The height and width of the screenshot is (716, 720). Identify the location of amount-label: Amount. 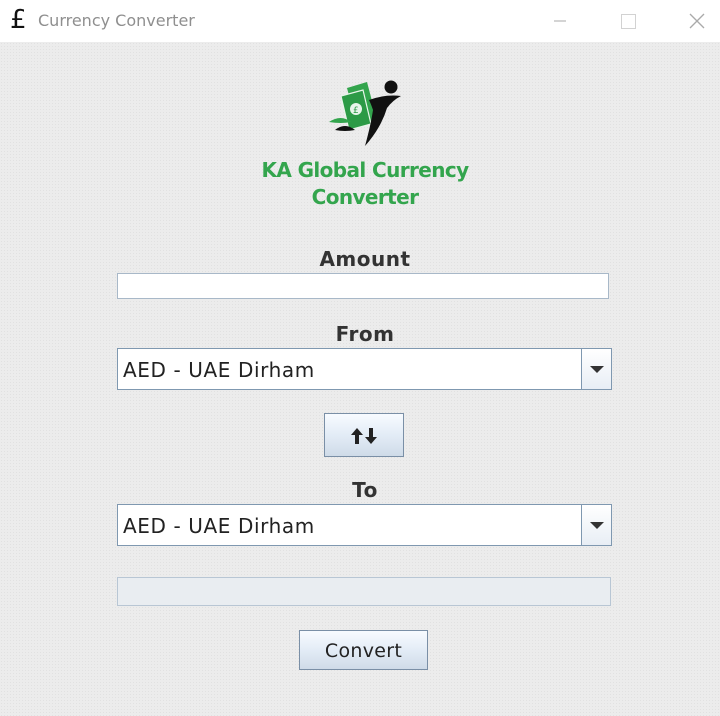
(365, 259).